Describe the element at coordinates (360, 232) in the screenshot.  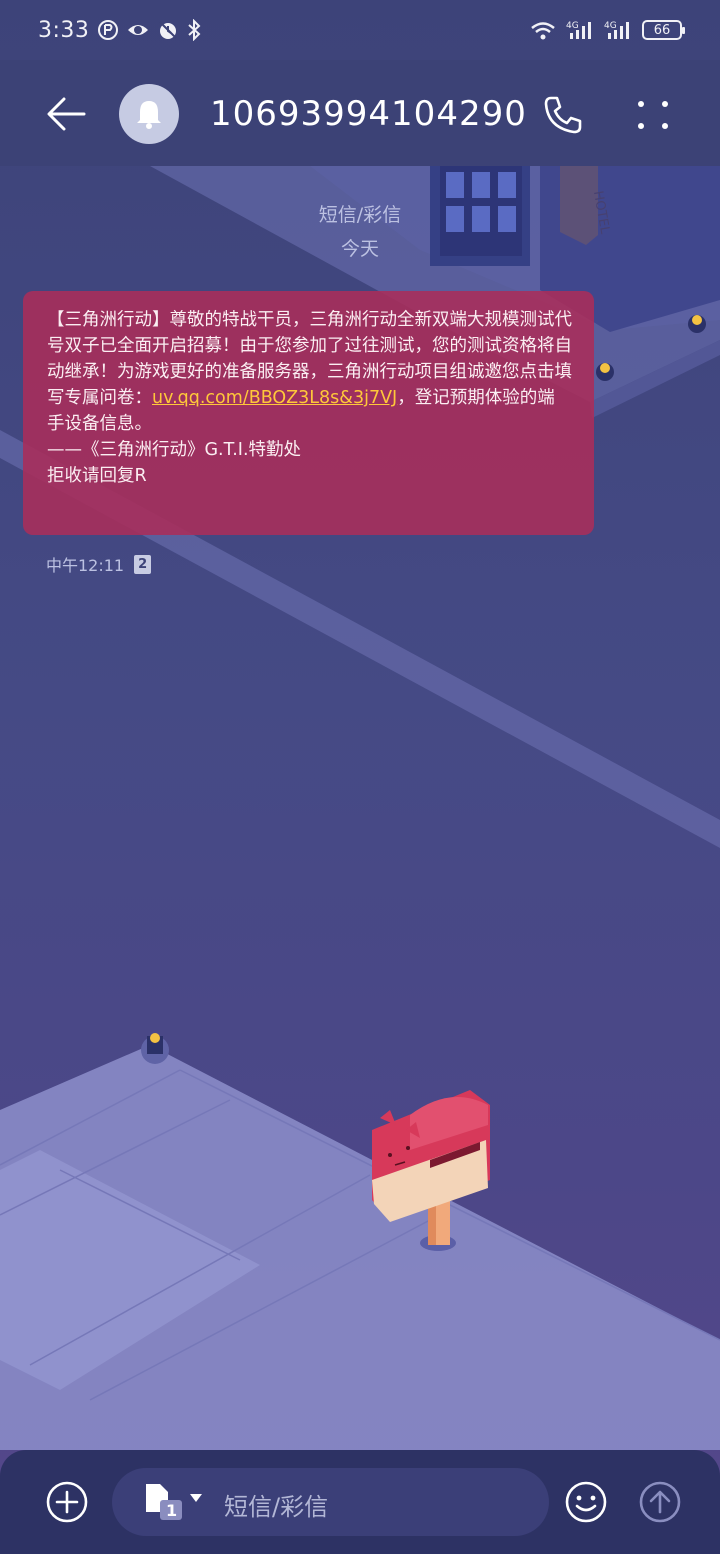
I see `date-separator: 短信/彩信 今天` at that location.